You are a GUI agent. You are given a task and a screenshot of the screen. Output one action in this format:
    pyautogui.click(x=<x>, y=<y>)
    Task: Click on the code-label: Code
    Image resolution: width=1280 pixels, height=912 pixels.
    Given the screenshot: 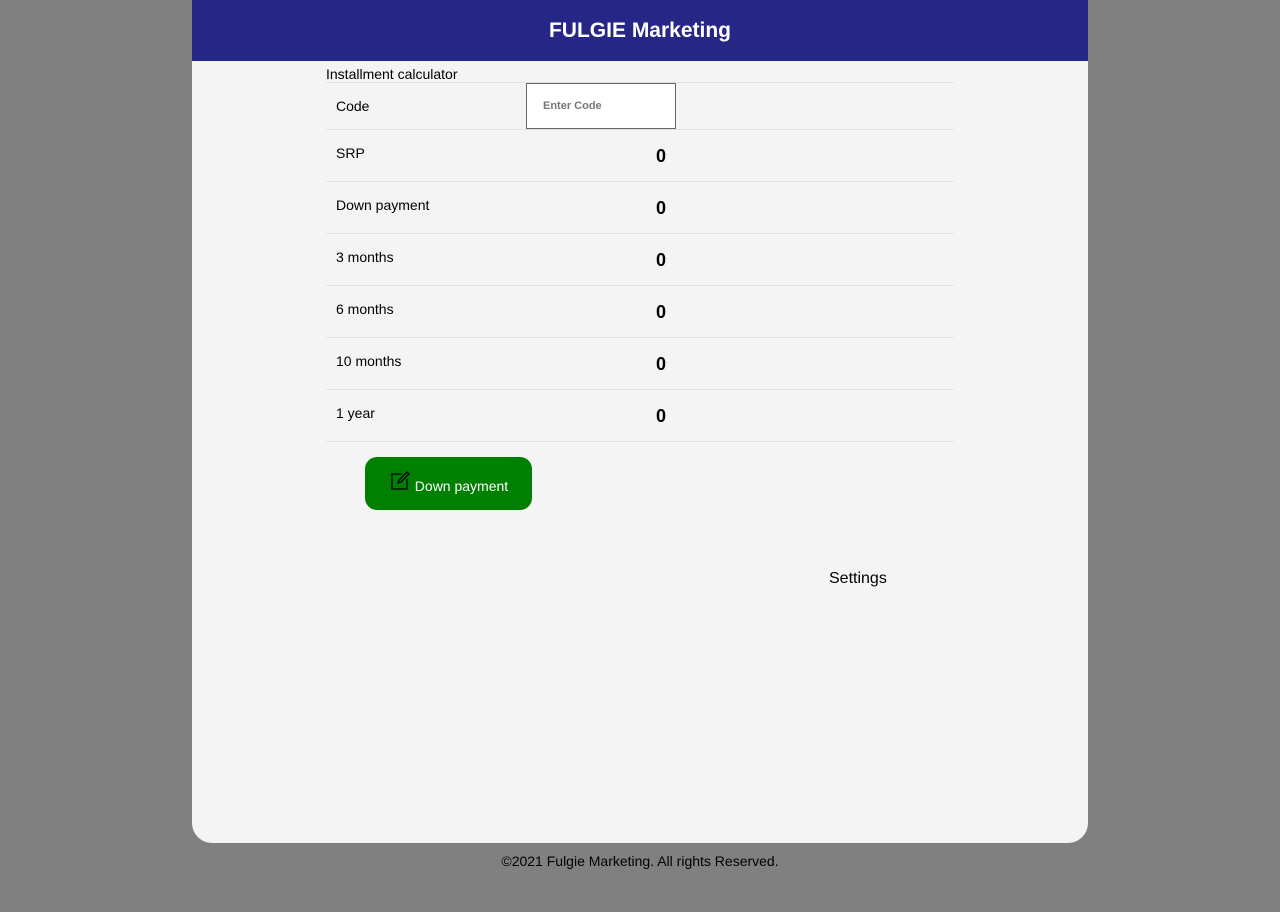 What is the action you would take?
    pyautogui.click(x=353, y=106)
    